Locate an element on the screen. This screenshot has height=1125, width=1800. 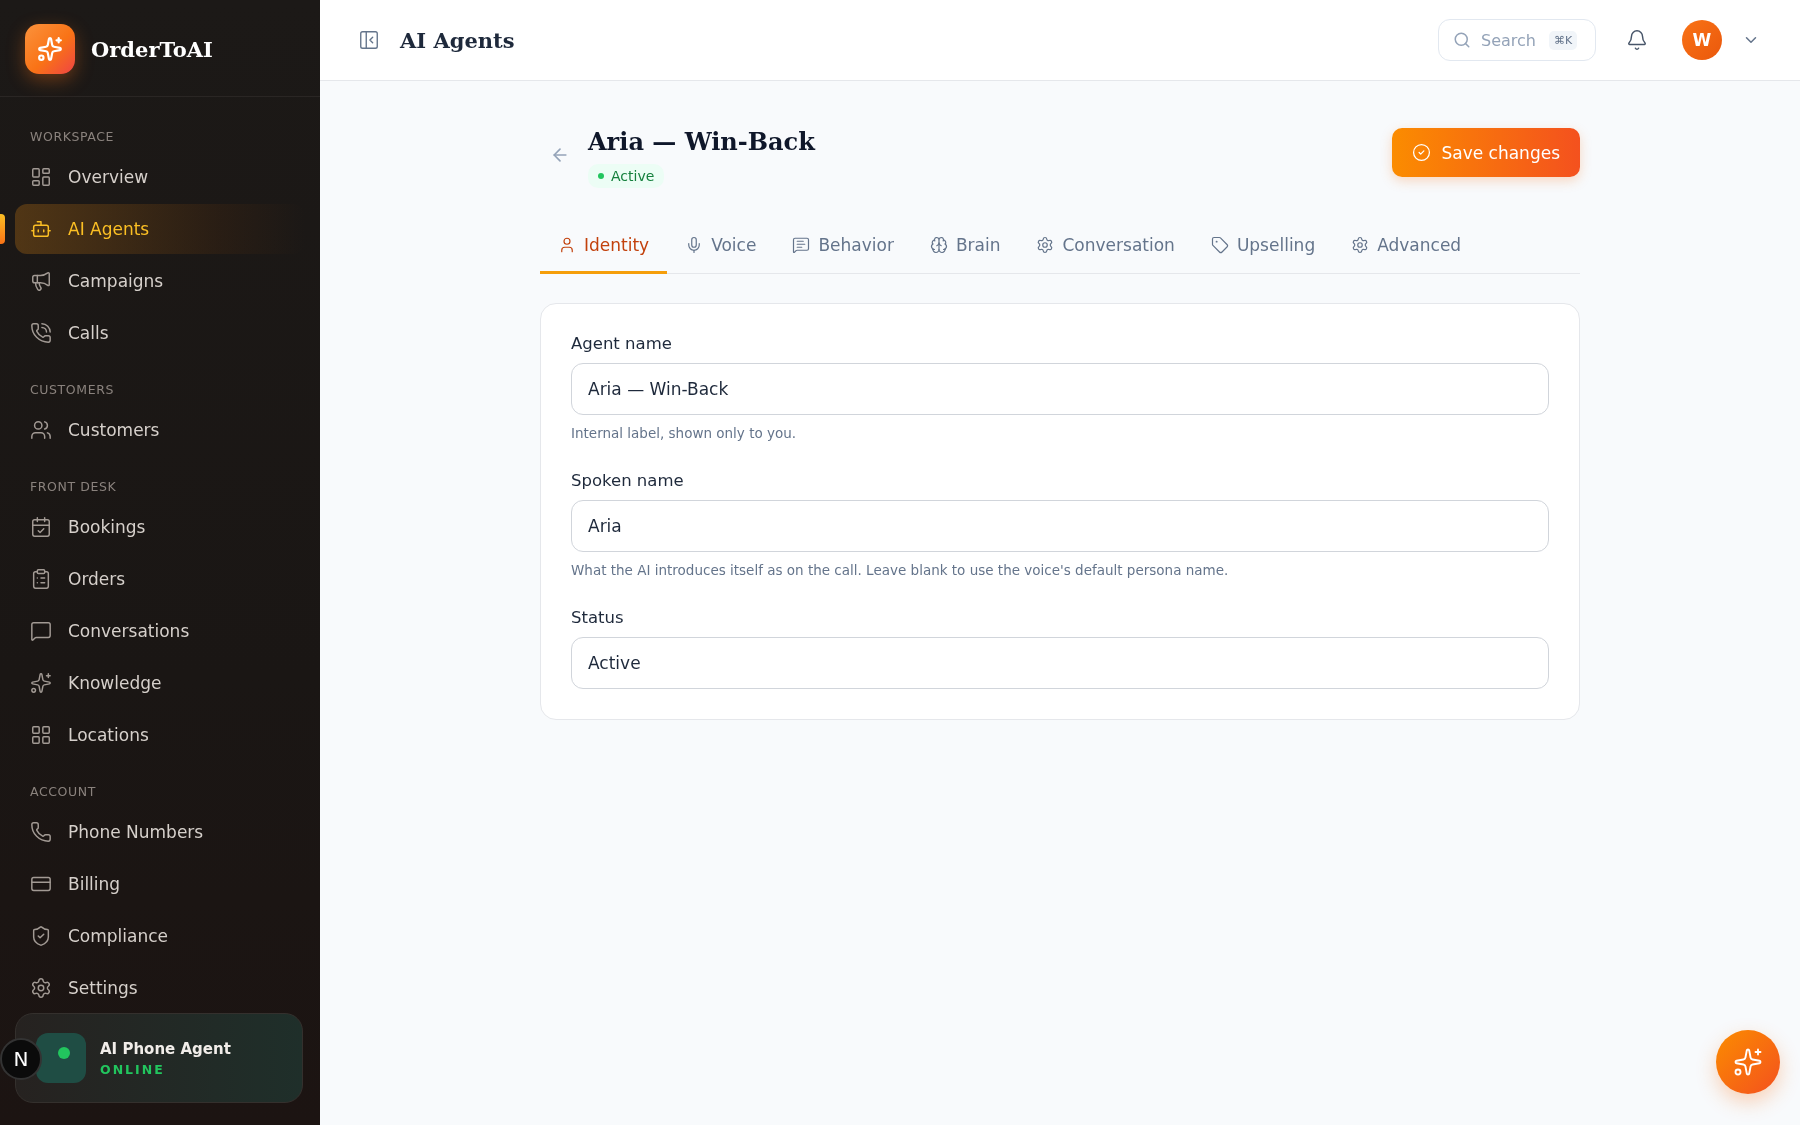
input-field: Aria is located at coordinates (1060, 526).